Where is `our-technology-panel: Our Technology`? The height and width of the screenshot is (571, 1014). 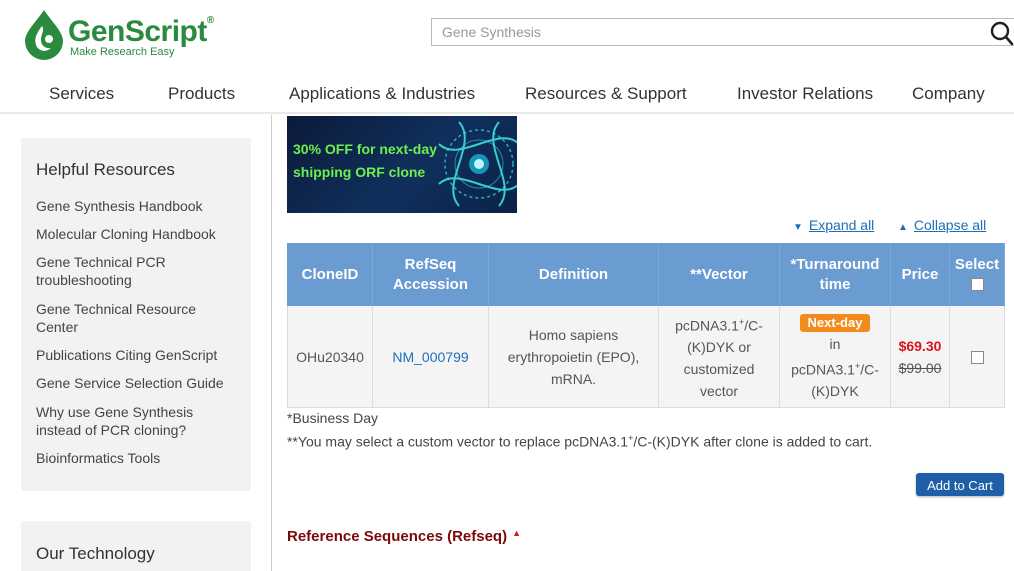
our-technology-panel: Our Technology is located at coordinates (136, 546).